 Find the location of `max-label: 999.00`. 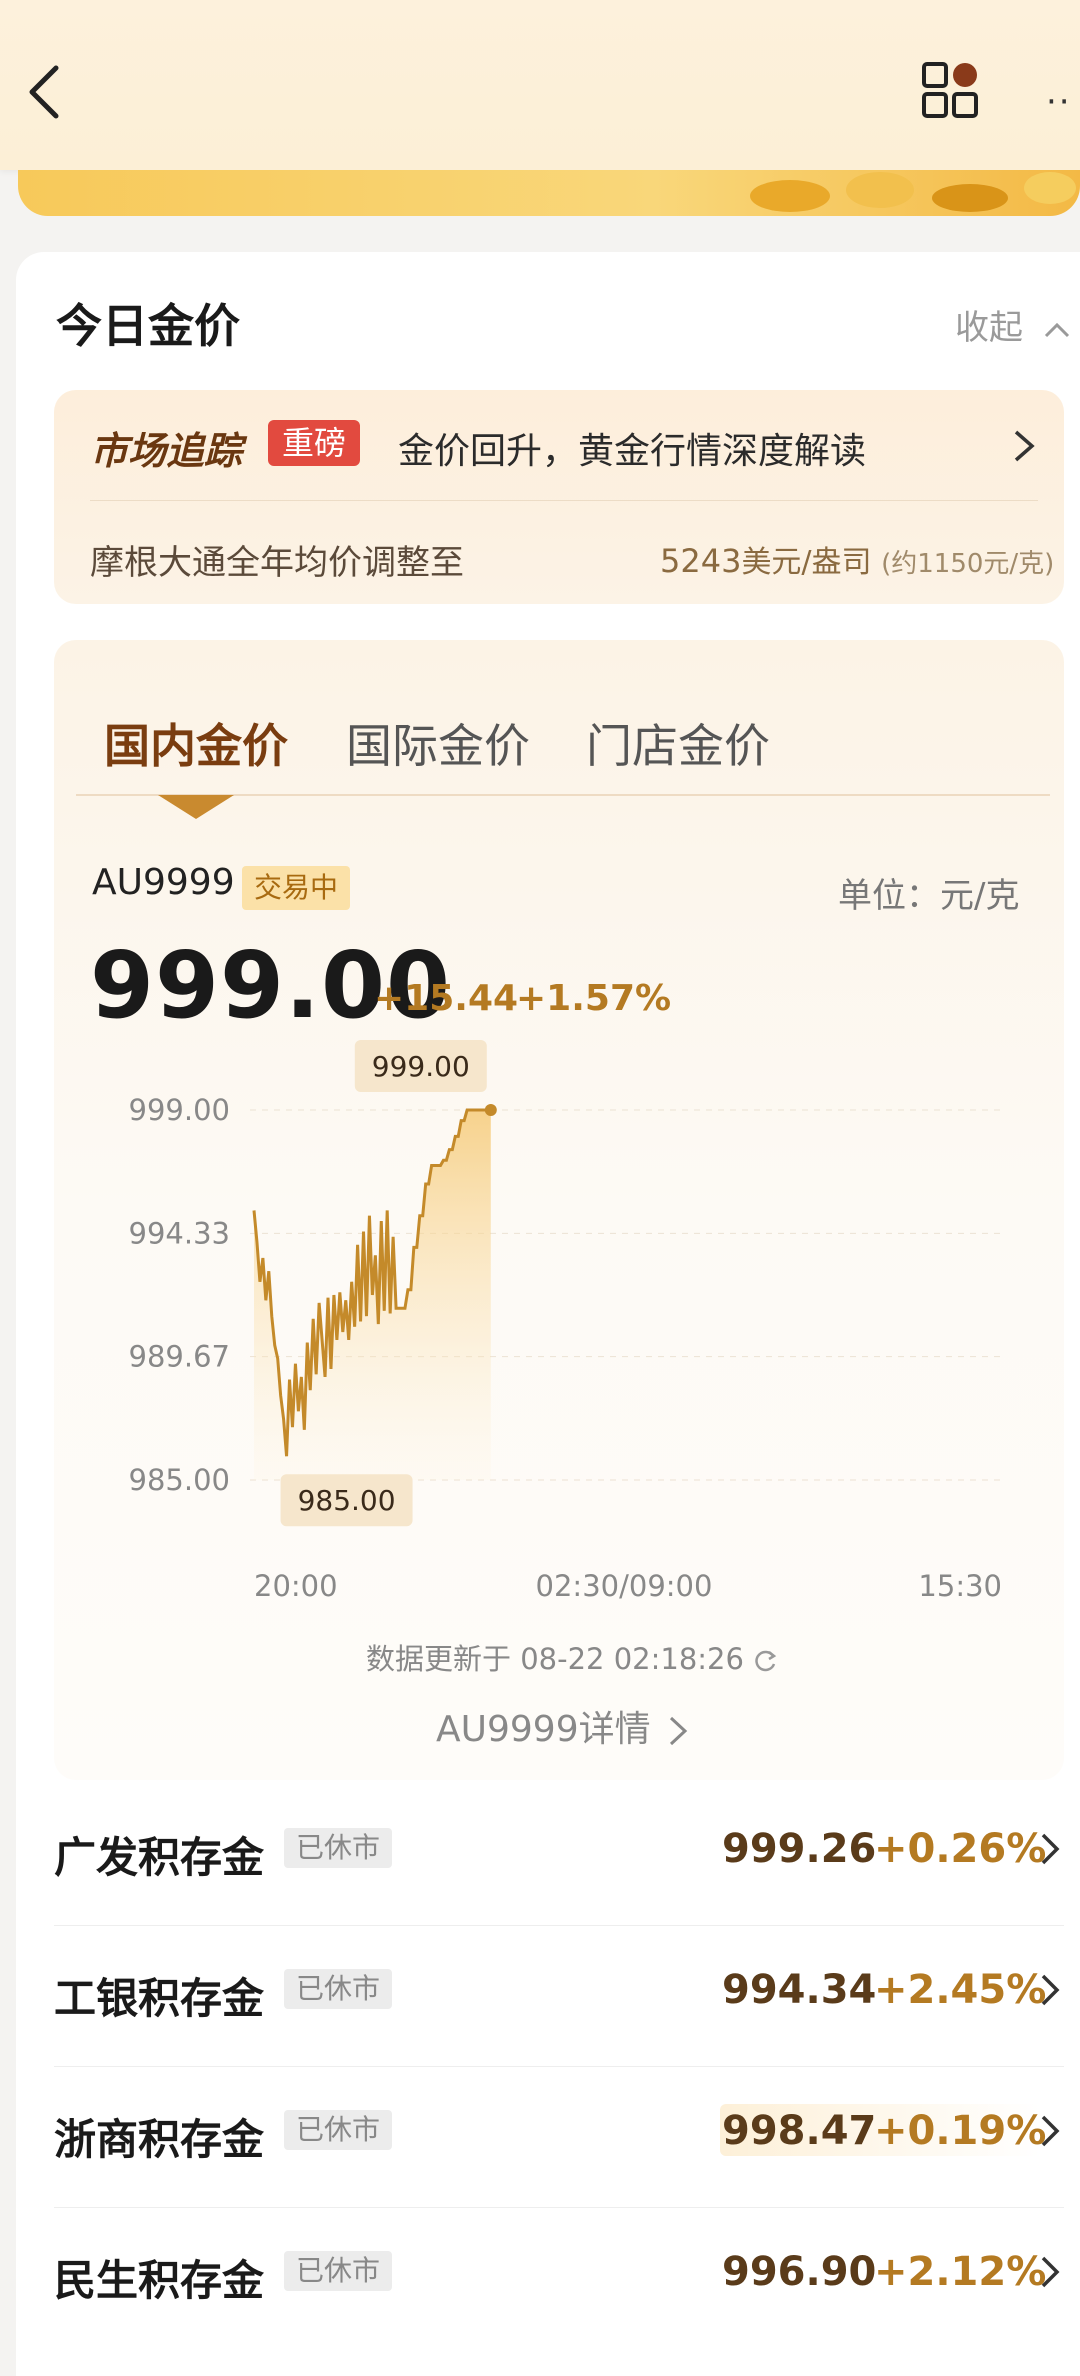

max-label: 999.00 is located at coordinates (421, 1066).